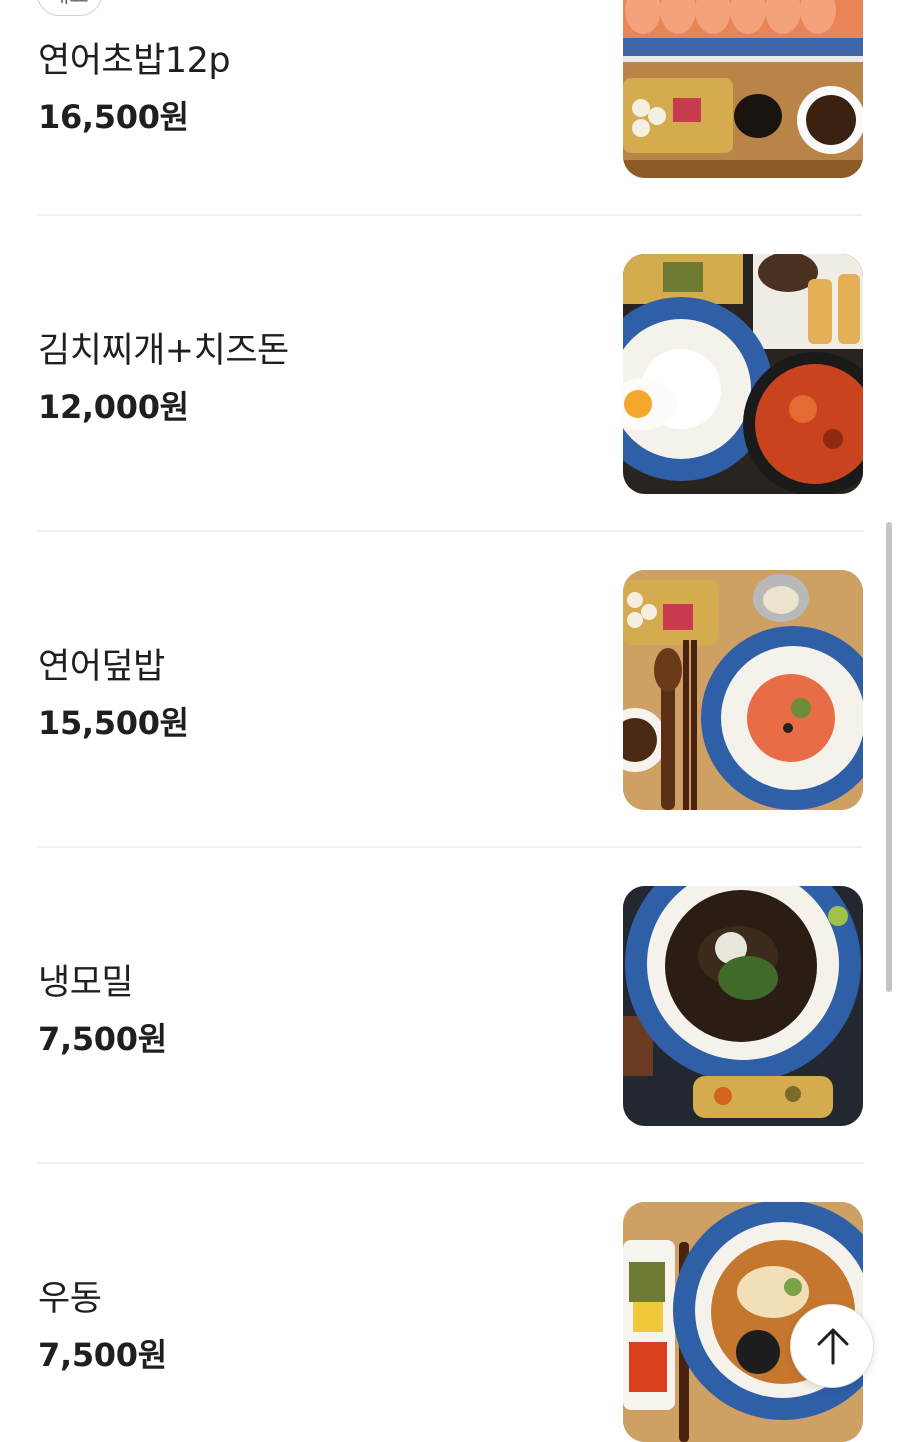  What do you see at coordinates (889, 757) in the screenshot?
I see `scrollbar` at bounding box center [889, 757].